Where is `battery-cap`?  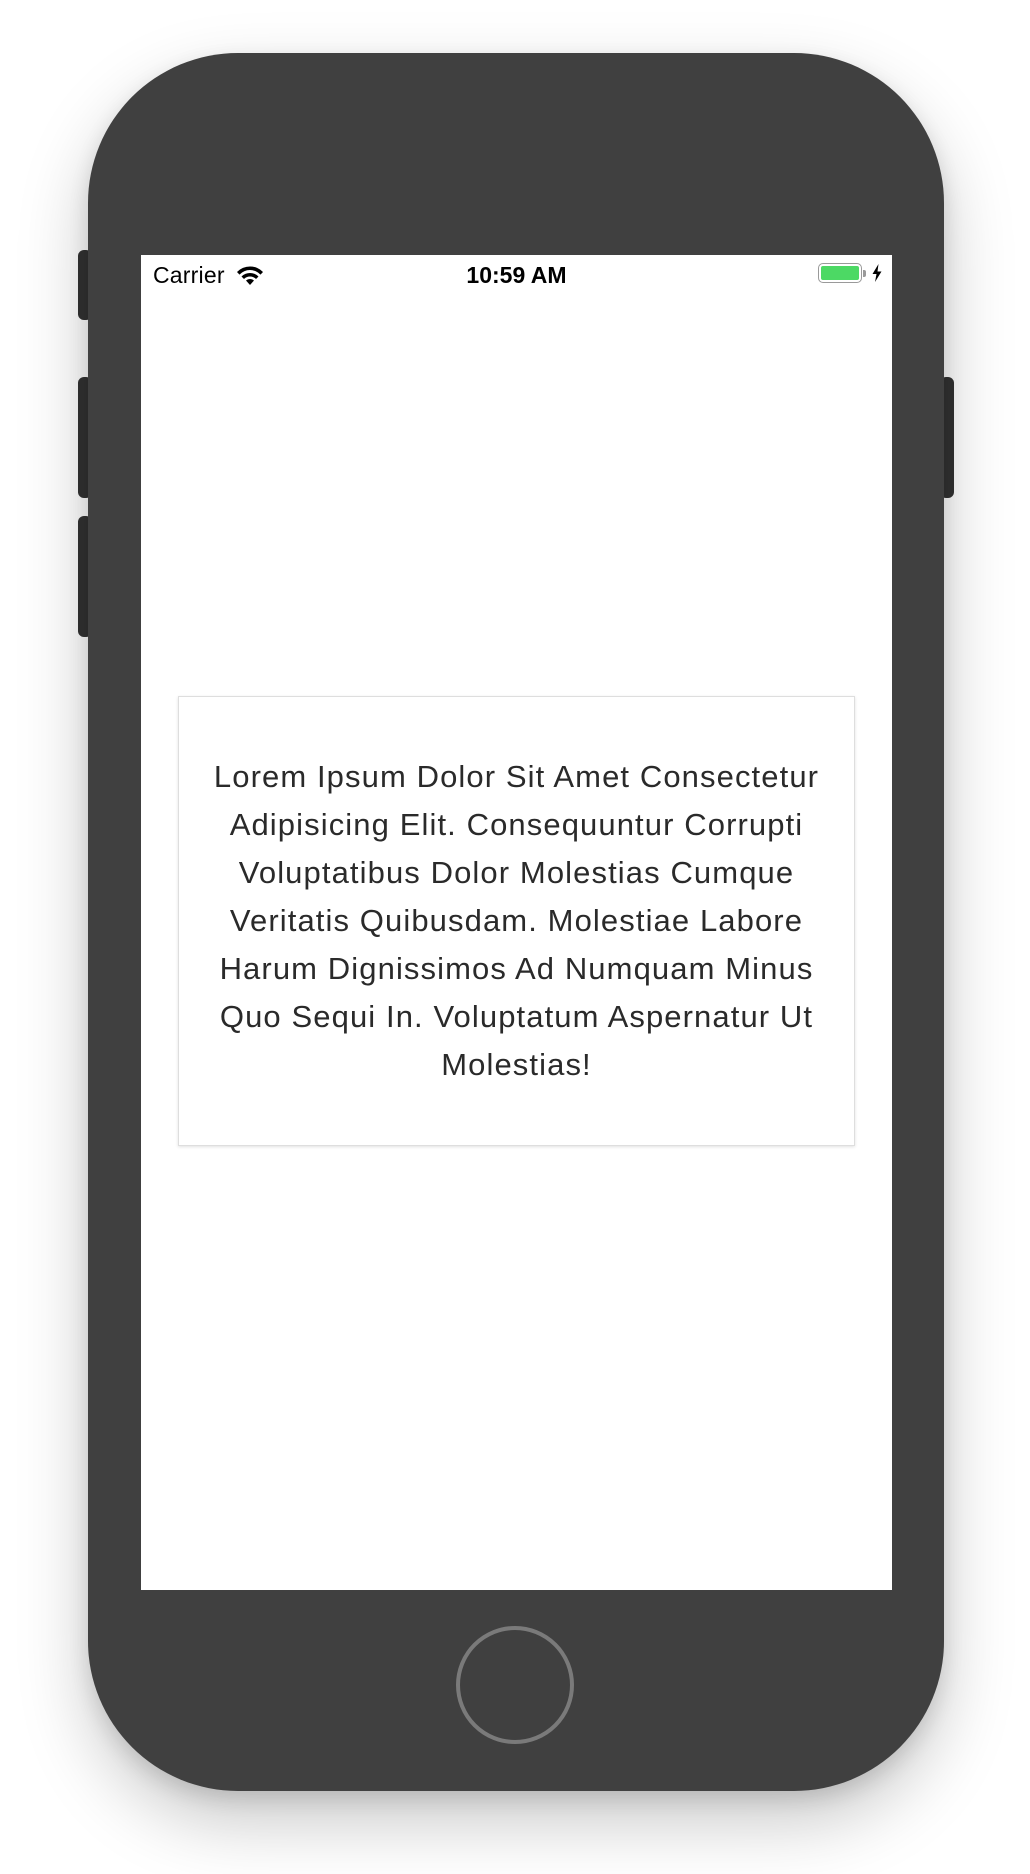
battery-cap is located at coordinates (864, 273).